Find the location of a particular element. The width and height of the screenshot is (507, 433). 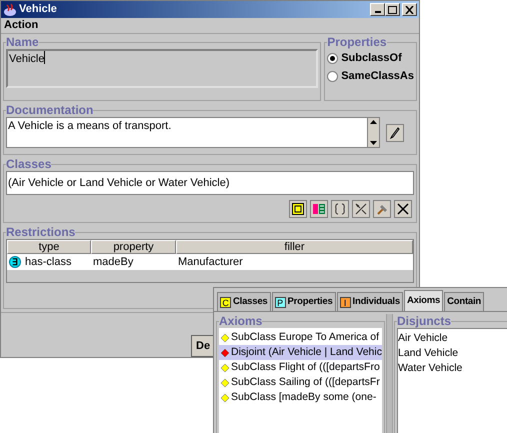

edit-button is located at coordinates (395, 133).